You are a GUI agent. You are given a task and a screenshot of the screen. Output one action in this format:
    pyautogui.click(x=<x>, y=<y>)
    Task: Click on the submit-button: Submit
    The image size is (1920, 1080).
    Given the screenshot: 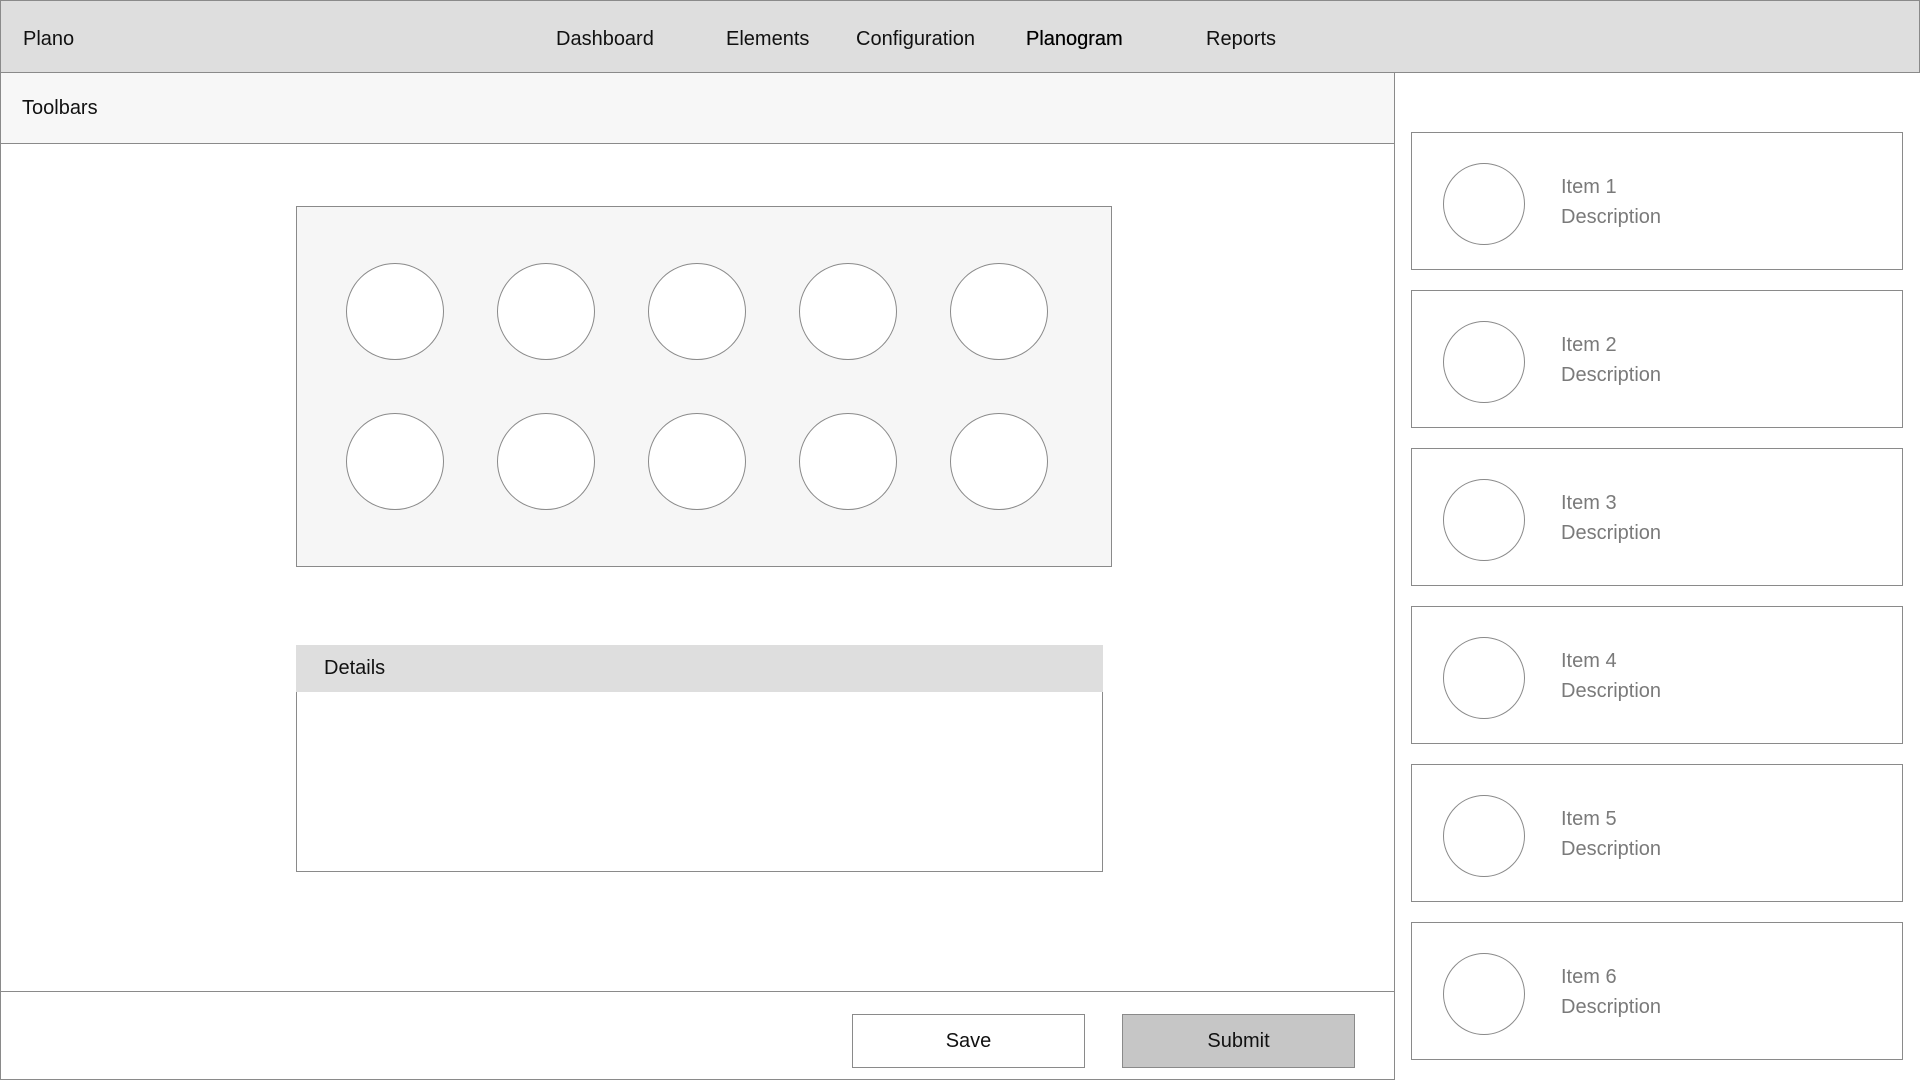 What is the action you would take?
    pyautogui.click(x=1238, y=1041)
    